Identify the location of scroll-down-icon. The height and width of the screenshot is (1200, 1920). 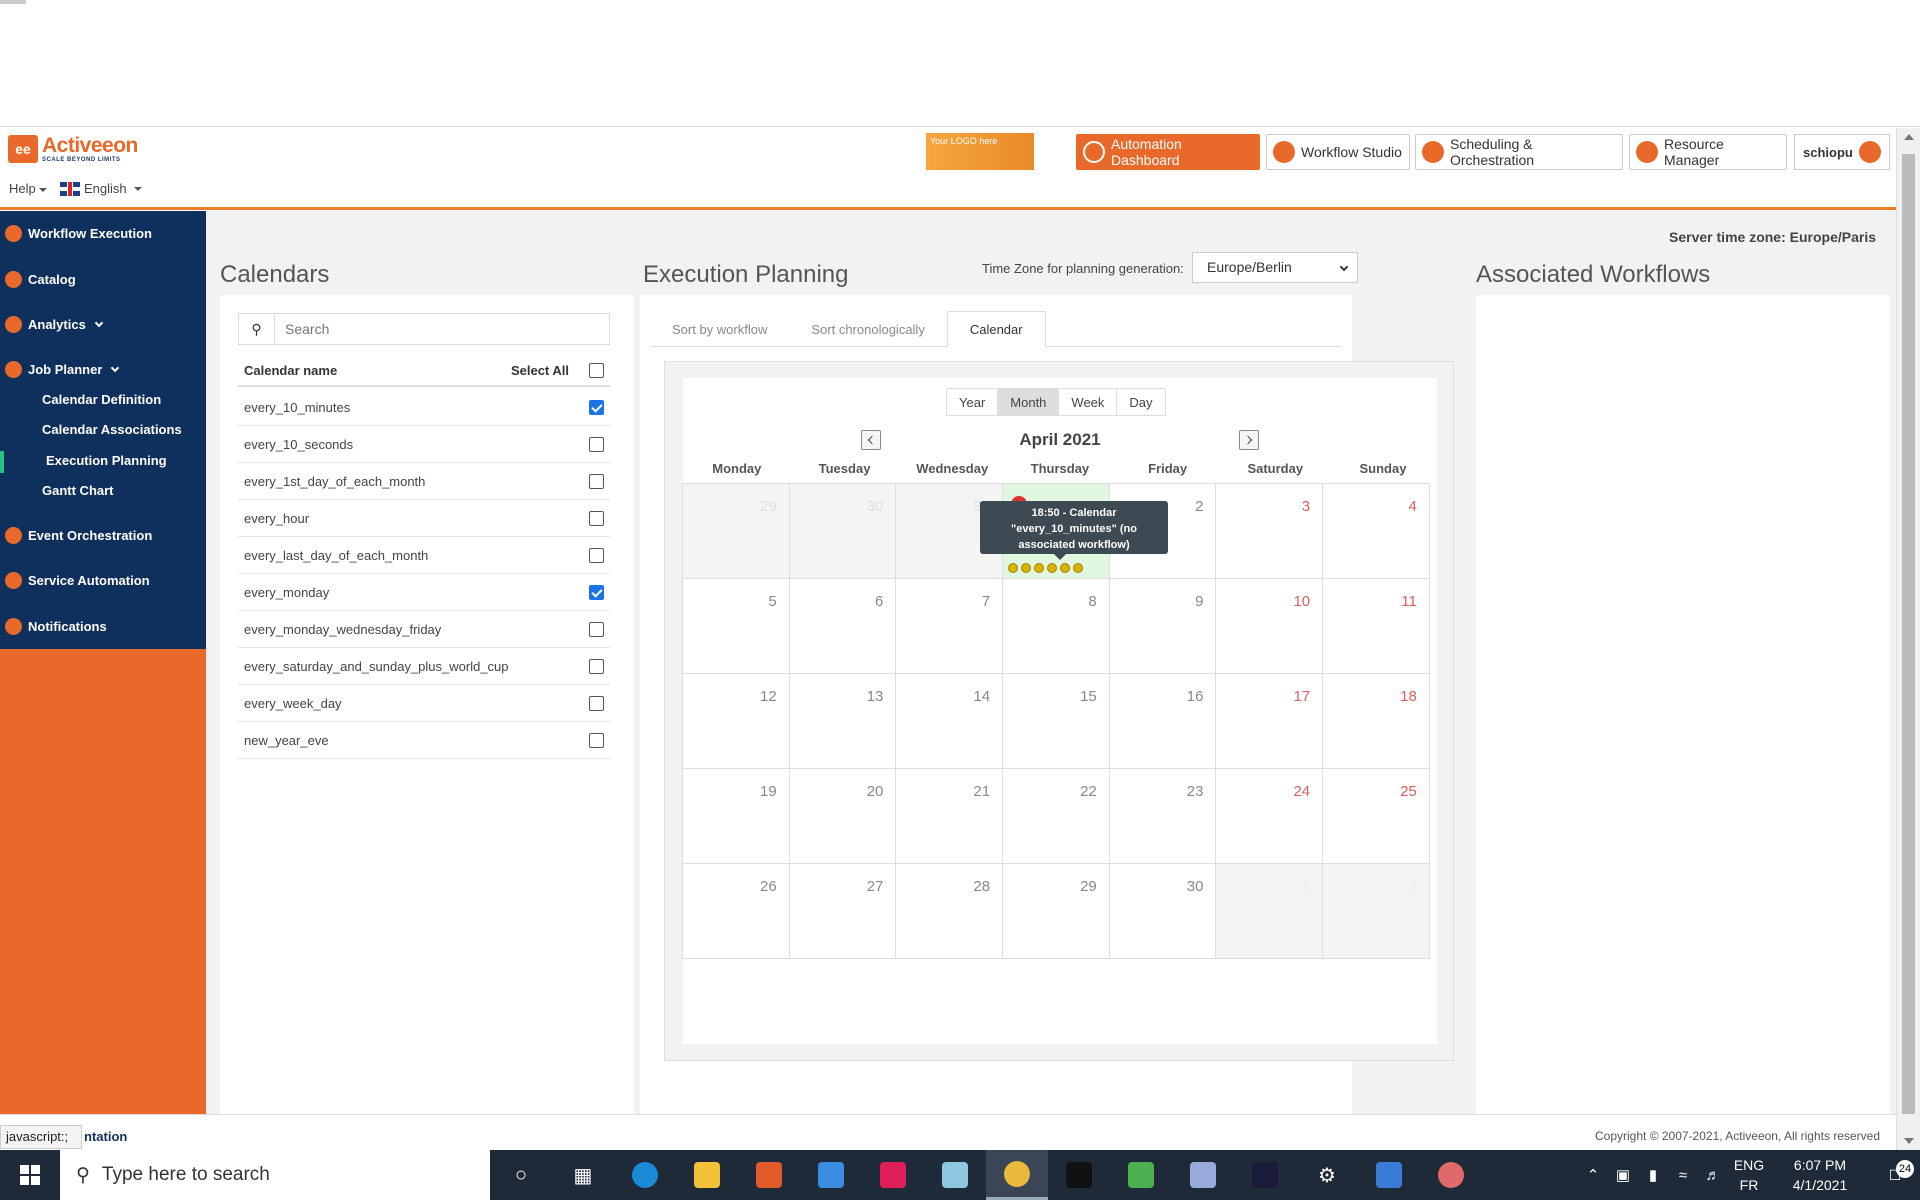
(1909, 1141).